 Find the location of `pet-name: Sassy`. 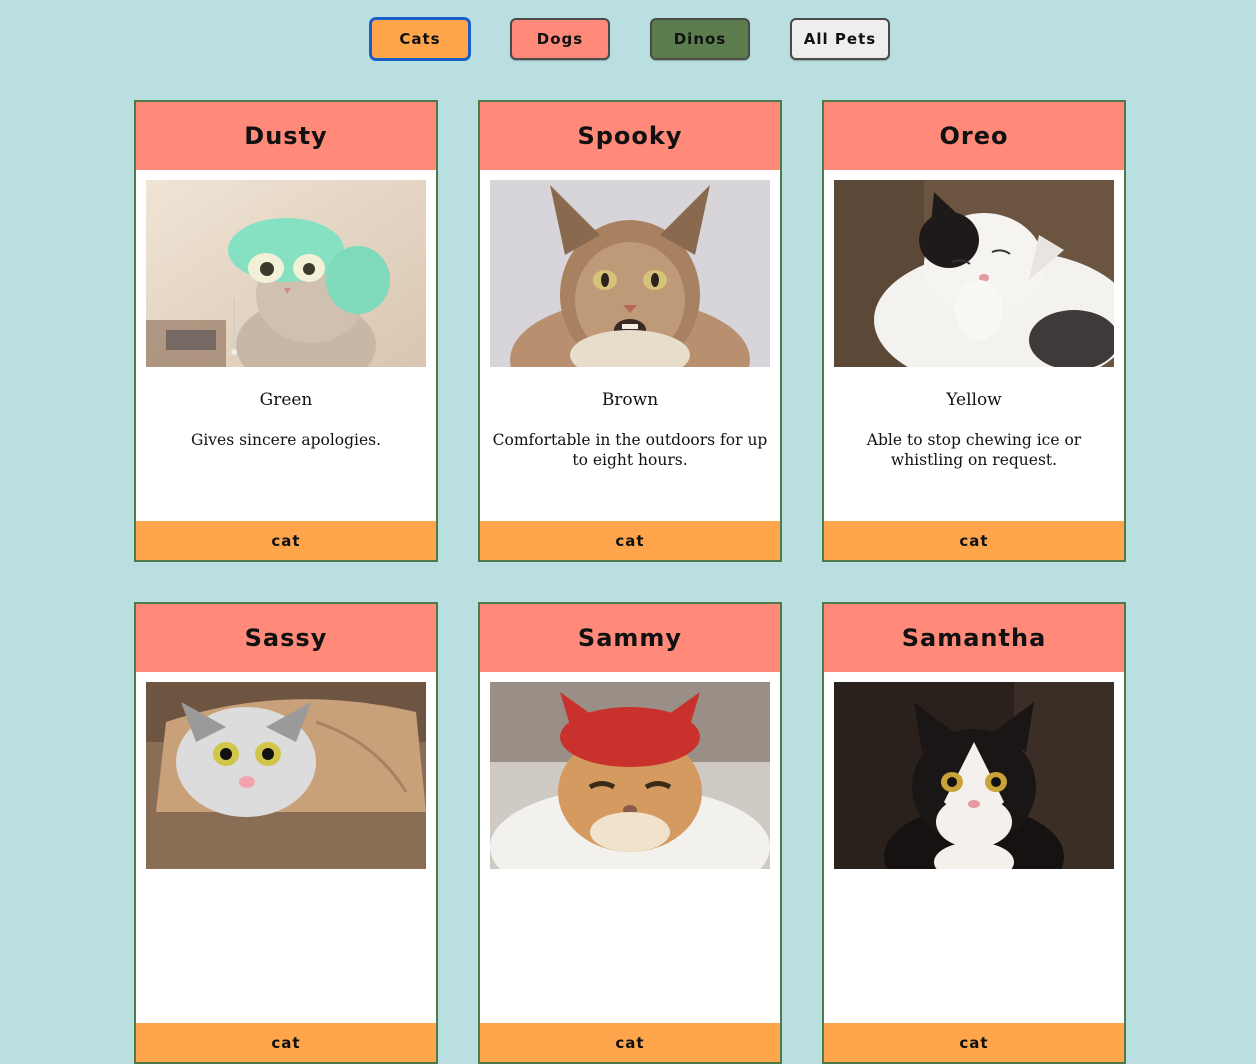

pet-name: Sassy is located at coordinates (286, 638).